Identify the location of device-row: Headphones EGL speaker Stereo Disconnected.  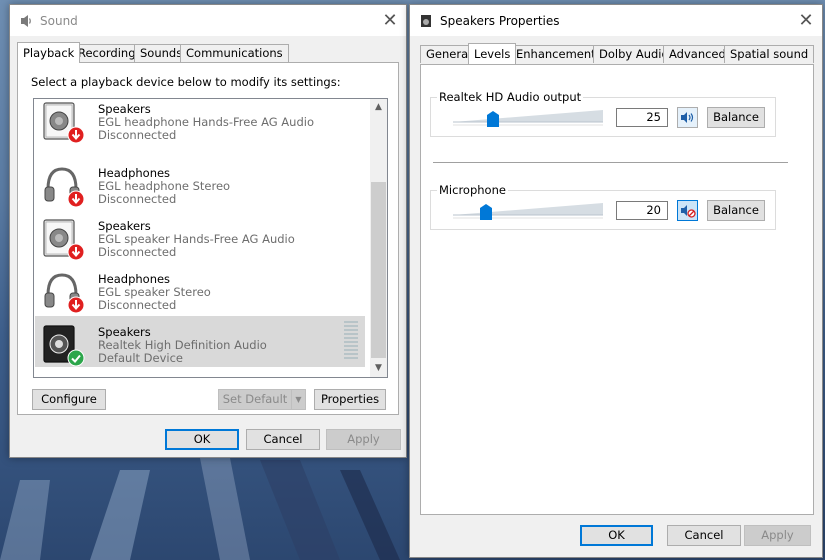
(200, 288).